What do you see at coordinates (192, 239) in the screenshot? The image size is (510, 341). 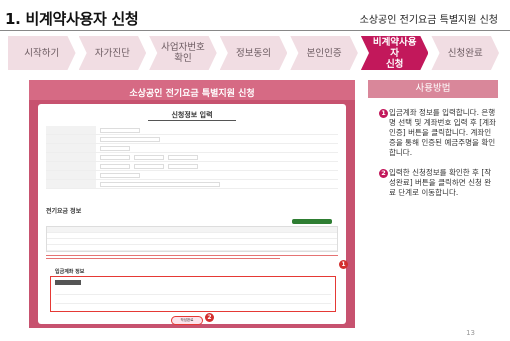 I see `electric-bill-table` at bounding box center [192, 239].